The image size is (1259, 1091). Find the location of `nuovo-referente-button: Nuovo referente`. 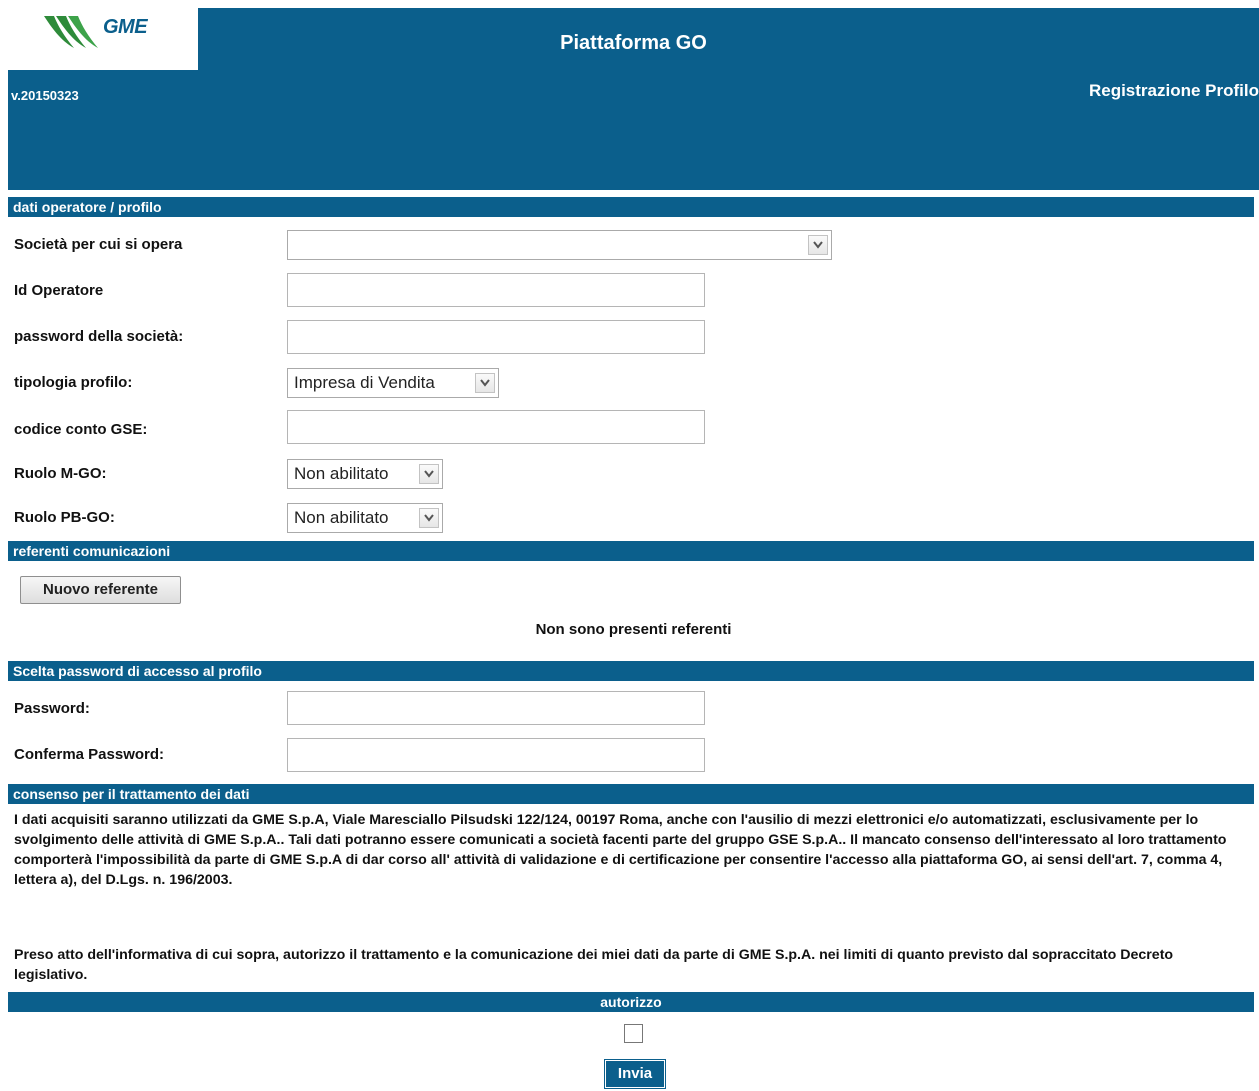

nuovo-referente-button: Nuovo referente is located at coordinates (100, 590).